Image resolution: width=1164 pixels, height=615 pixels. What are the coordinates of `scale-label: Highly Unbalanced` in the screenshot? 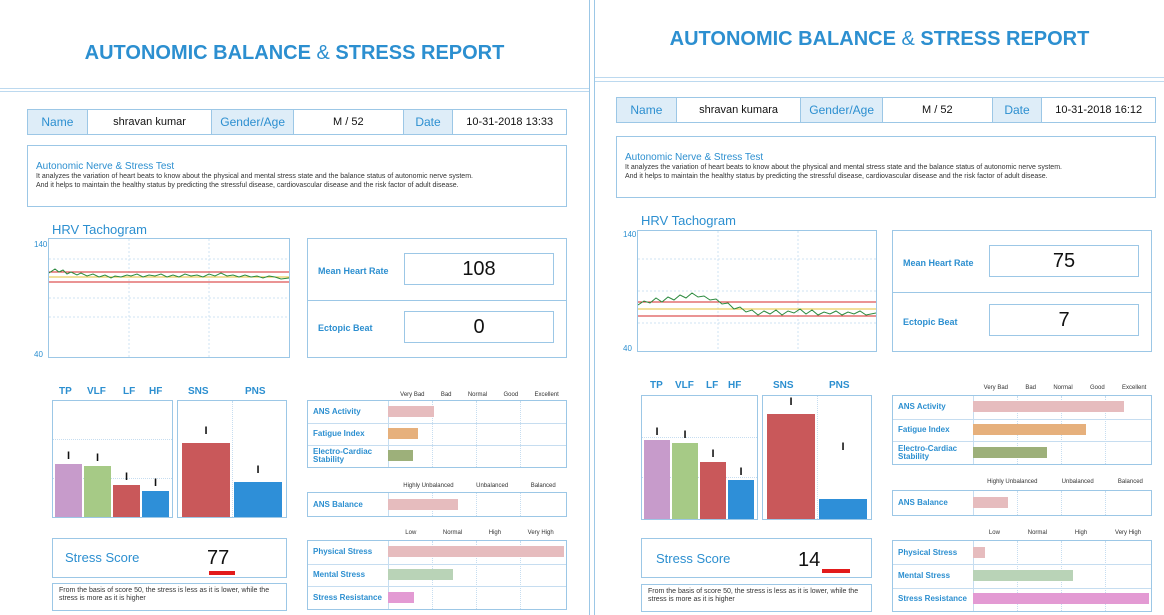 It's located at (1012, 482).